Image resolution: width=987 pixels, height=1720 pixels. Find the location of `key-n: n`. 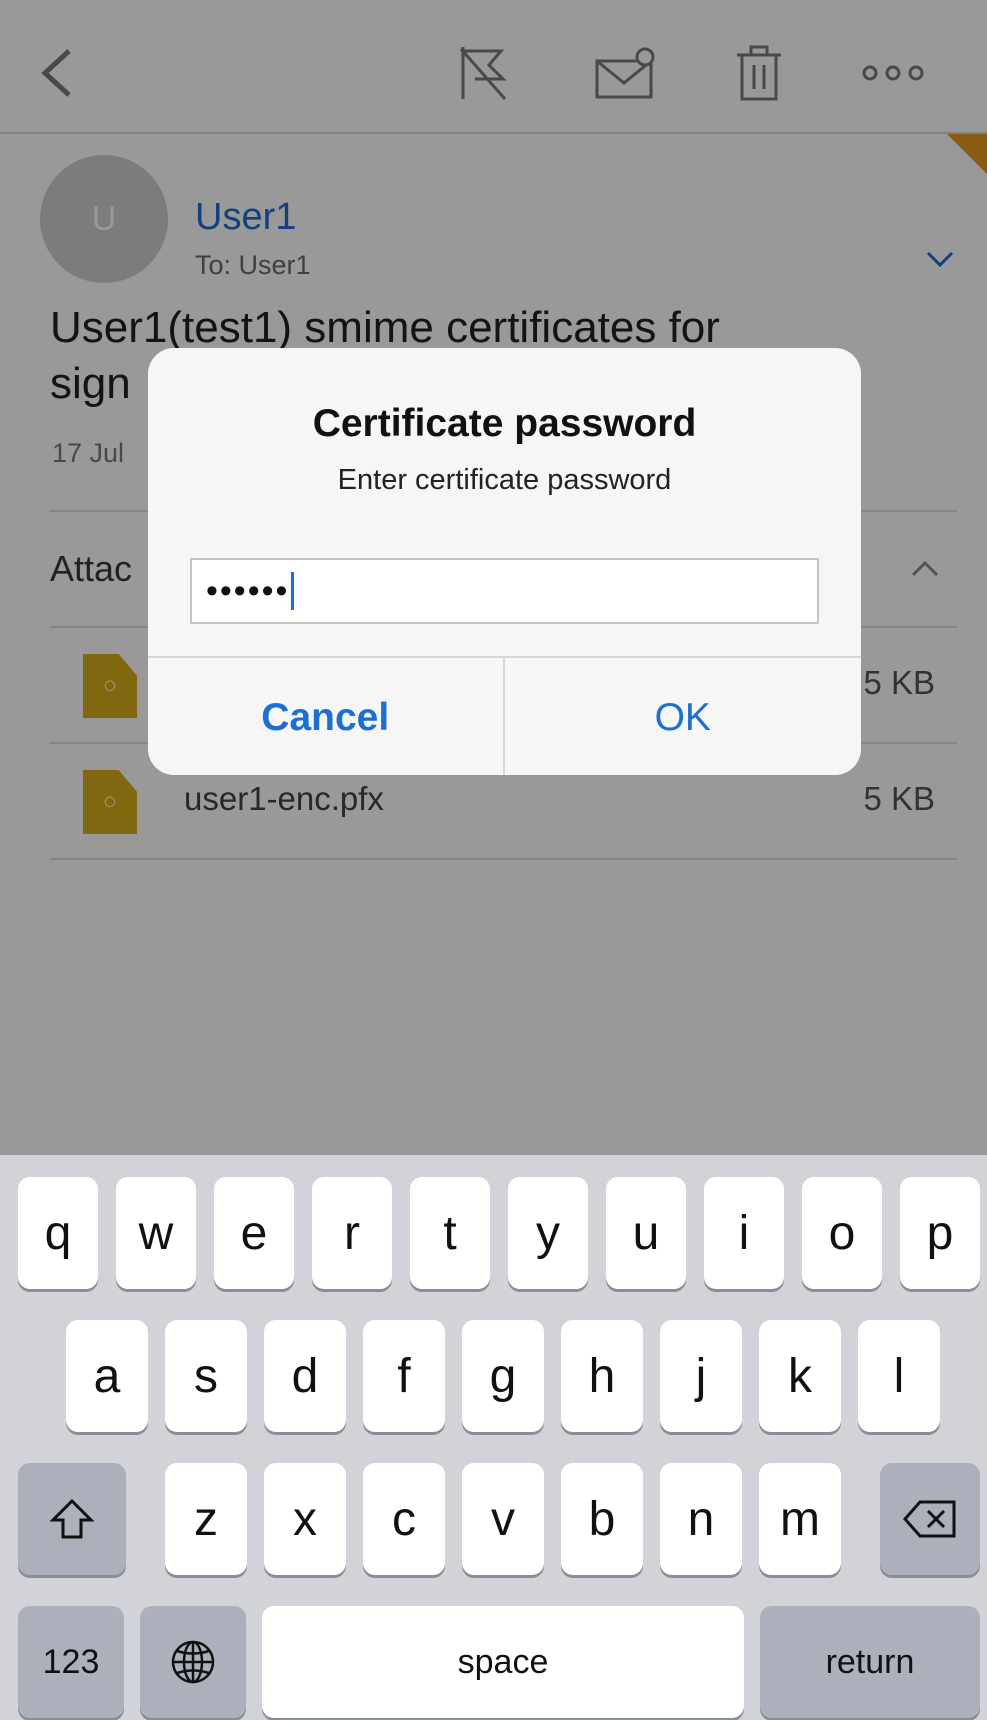

key-n: n is located at coordinates (701, 1519).